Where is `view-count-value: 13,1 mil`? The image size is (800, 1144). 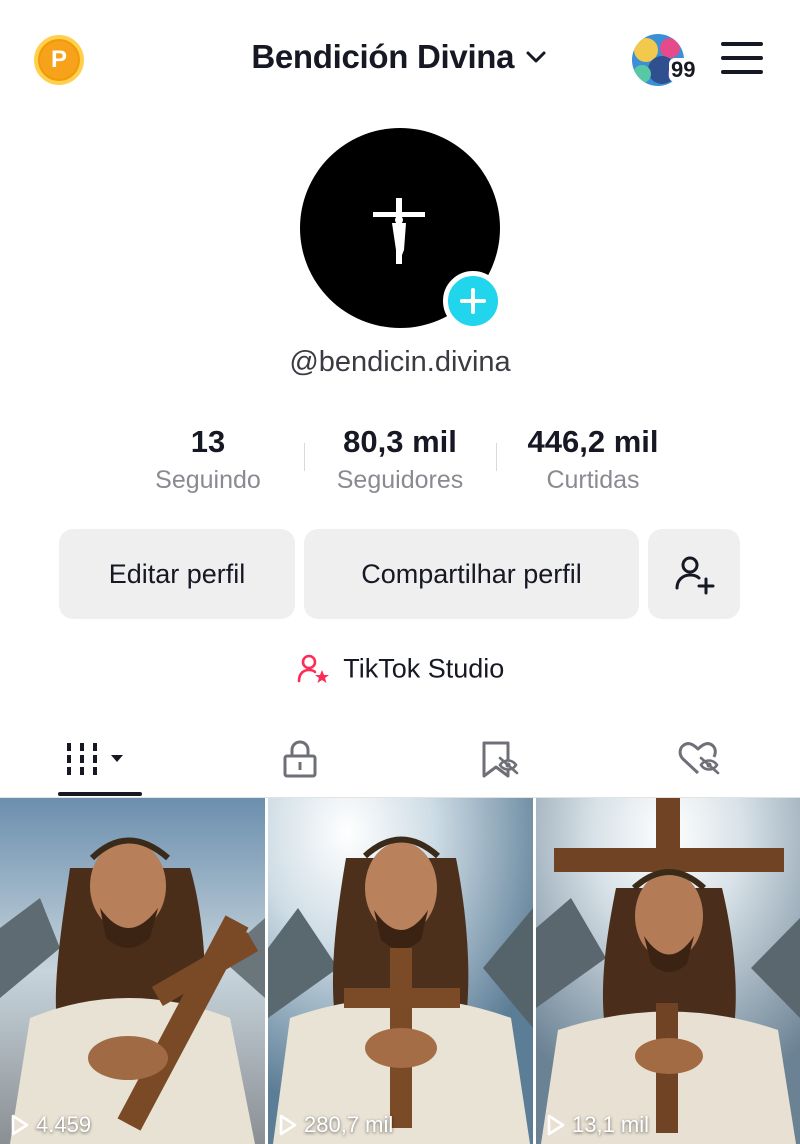 view-count-value: 13,1 mil is located at coordinates (611, 1124).